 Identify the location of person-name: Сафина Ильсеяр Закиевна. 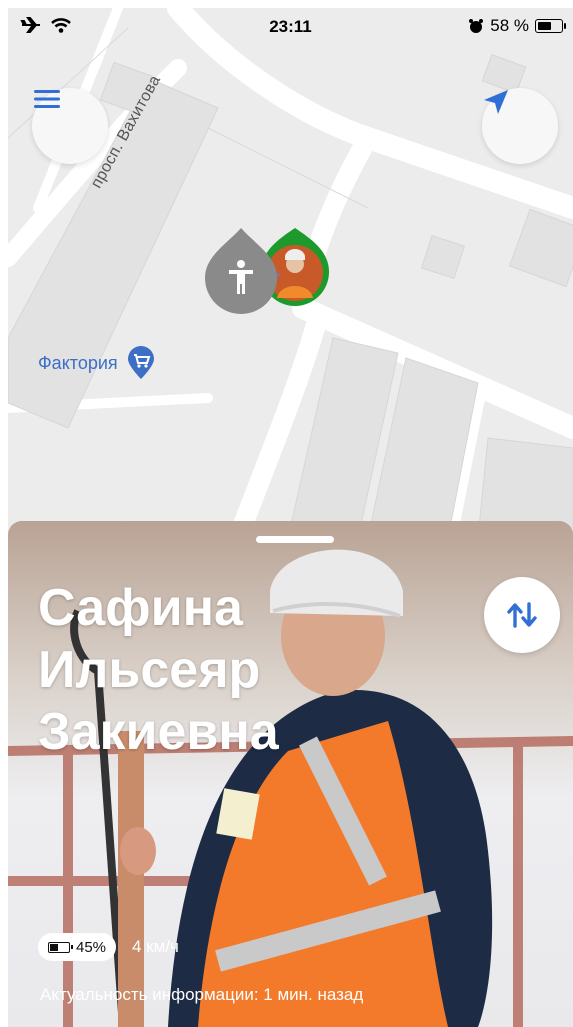
(188, 670).